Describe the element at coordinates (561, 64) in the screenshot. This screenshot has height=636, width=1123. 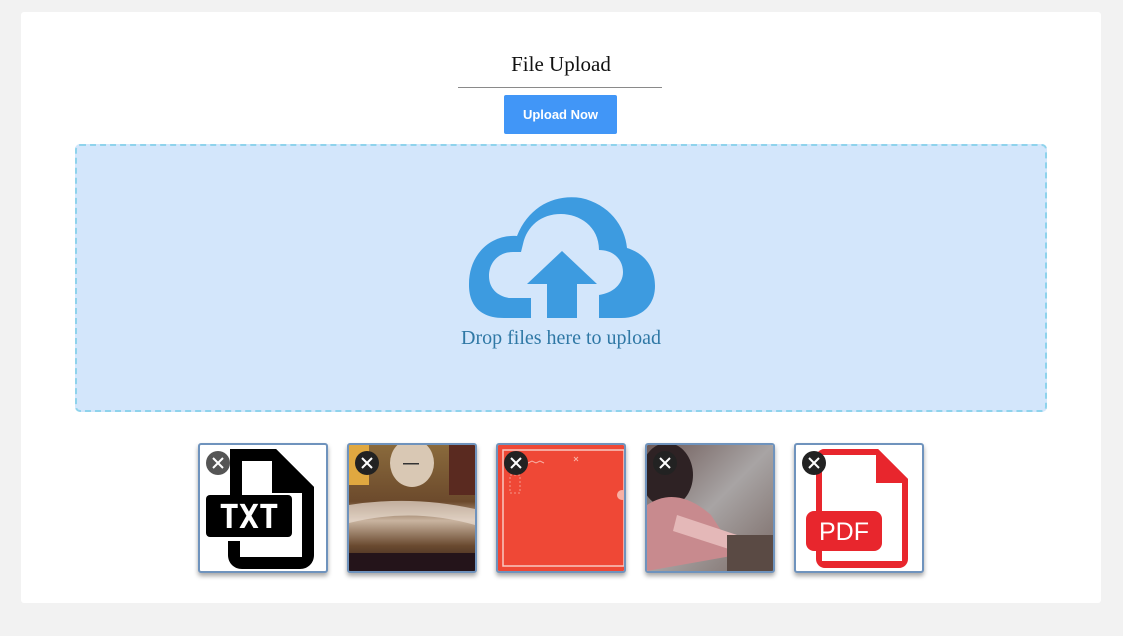
I see `page-title: File Upload` at that location.